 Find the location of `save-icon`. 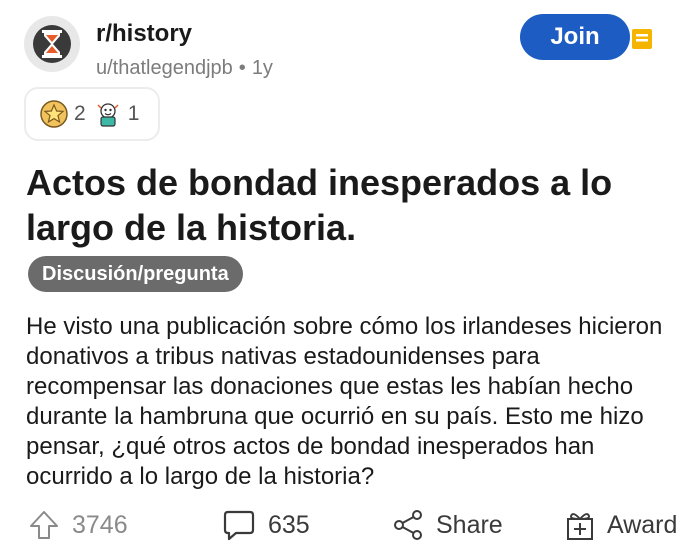

save-icon is located at coordinates (642, 39).